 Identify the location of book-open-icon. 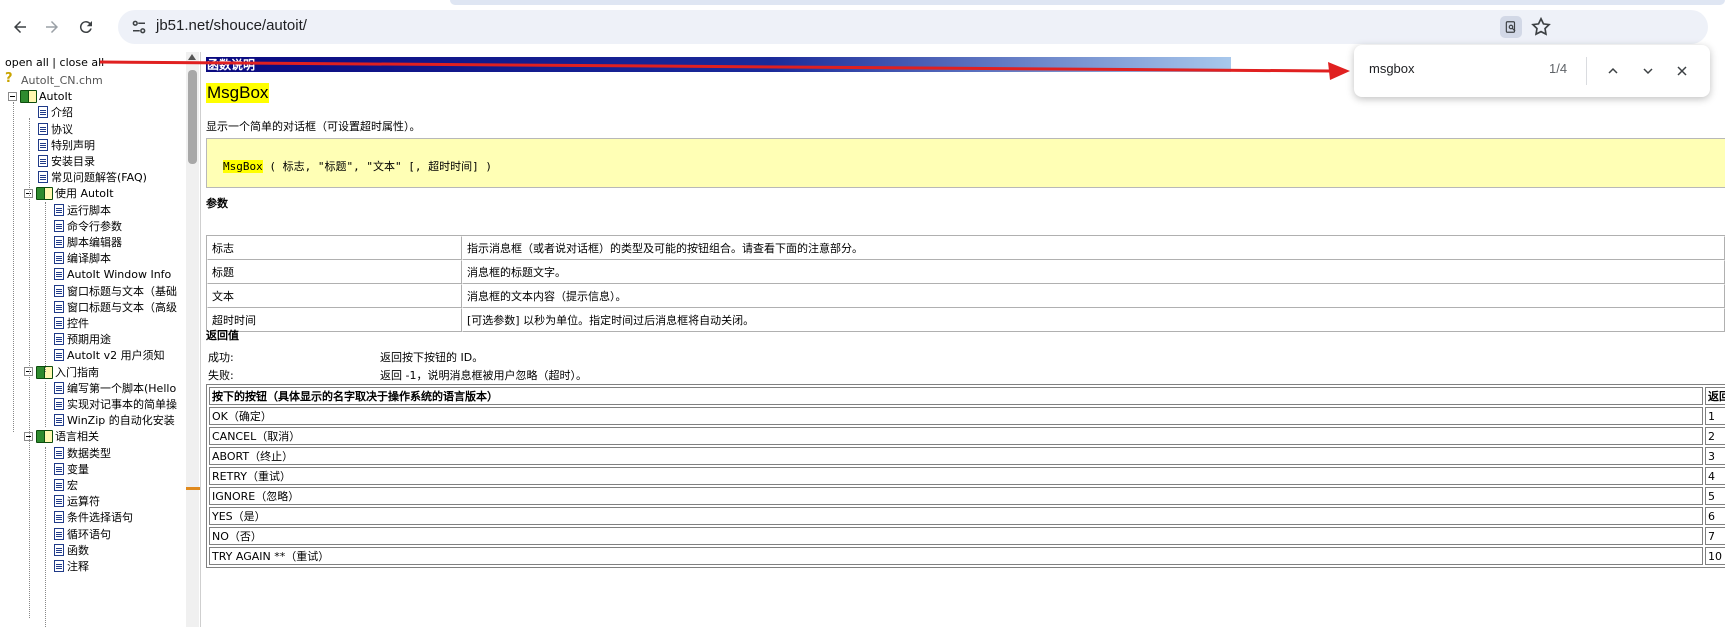
(44, 437).